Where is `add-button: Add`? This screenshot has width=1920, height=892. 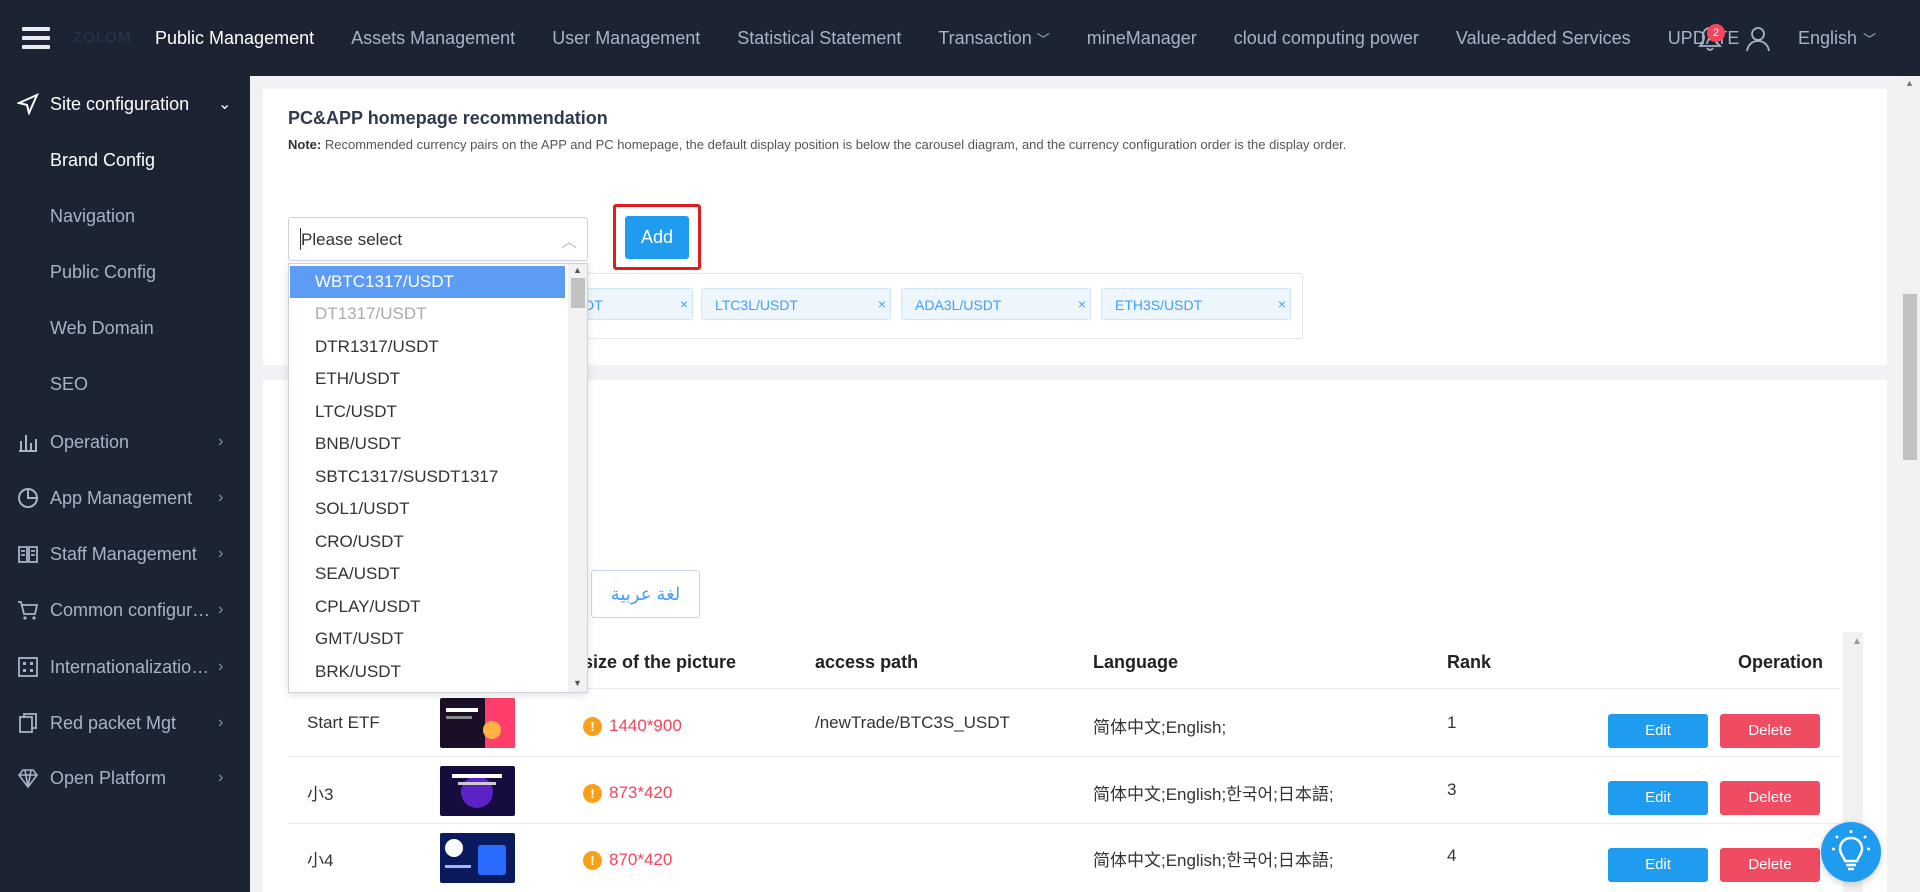 add-button: Add is located at coordinates (657, 237).